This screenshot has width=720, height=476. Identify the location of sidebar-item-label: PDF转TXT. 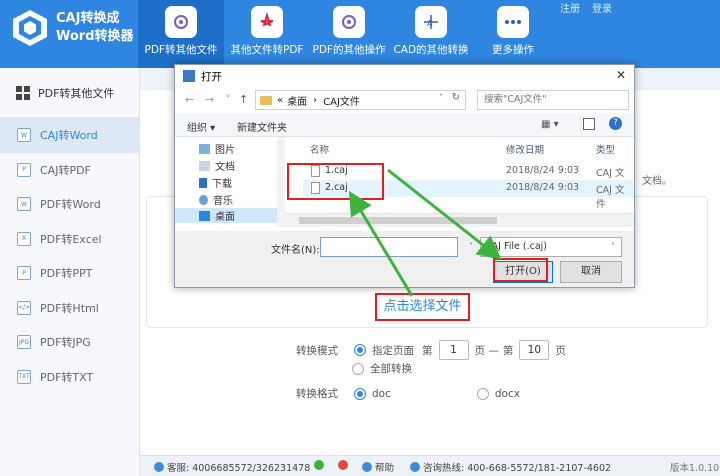
(67, 377).